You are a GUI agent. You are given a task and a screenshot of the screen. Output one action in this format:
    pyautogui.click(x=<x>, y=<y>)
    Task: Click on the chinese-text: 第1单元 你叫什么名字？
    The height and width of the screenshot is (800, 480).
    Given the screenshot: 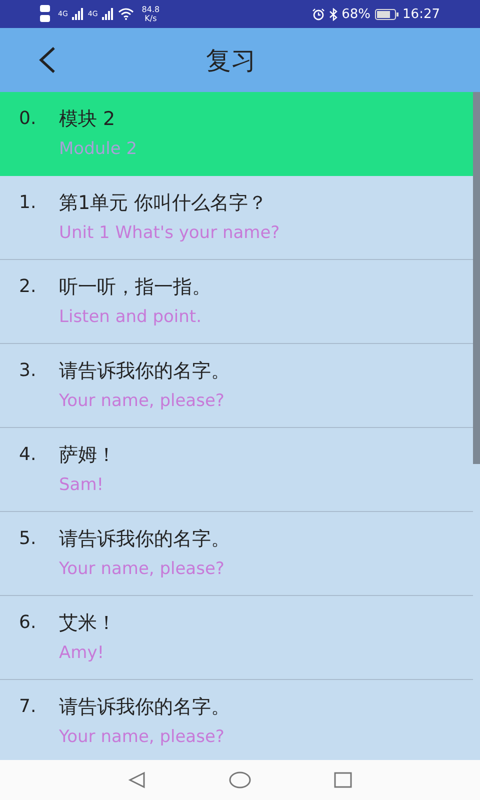 What is the action you would take?
    pyautogui.click(x=163, y=203)
    